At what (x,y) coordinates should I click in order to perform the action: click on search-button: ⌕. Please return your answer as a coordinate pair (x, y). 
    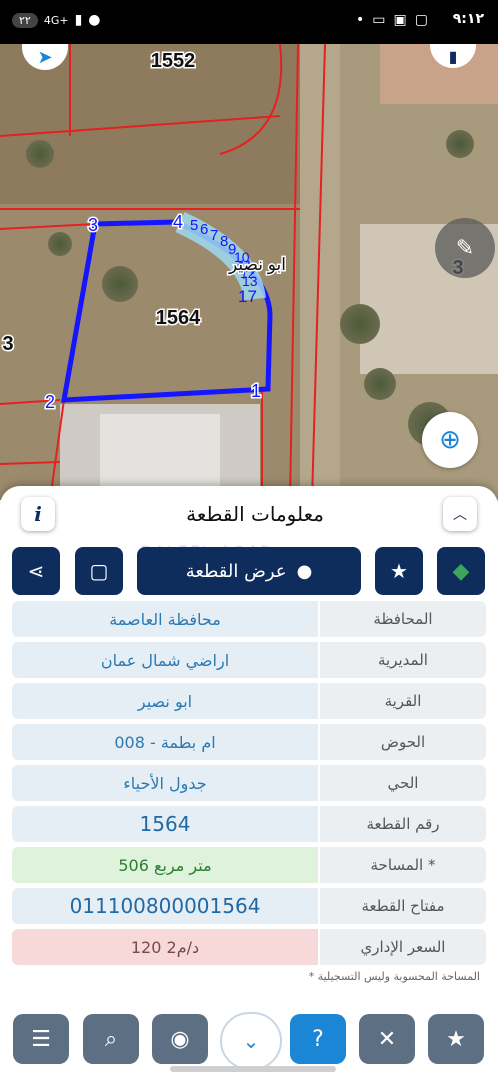
    Looking at the image, I should click on (111, 1039).